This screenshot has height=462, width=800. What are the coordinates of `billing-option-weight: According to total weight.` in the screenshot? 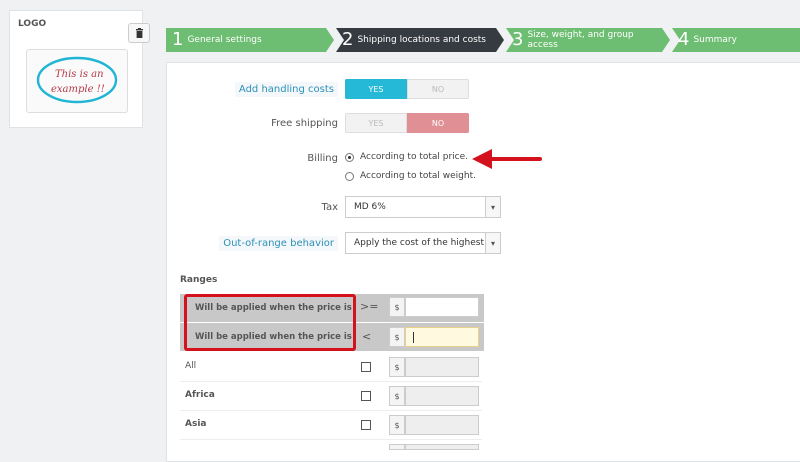 It's located at (410, 176).